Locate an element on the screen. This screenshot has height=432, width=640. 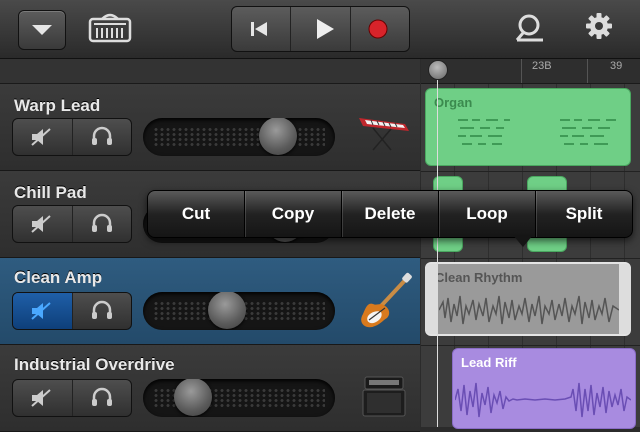
track-header-strip is located at coordinates (210, 71).